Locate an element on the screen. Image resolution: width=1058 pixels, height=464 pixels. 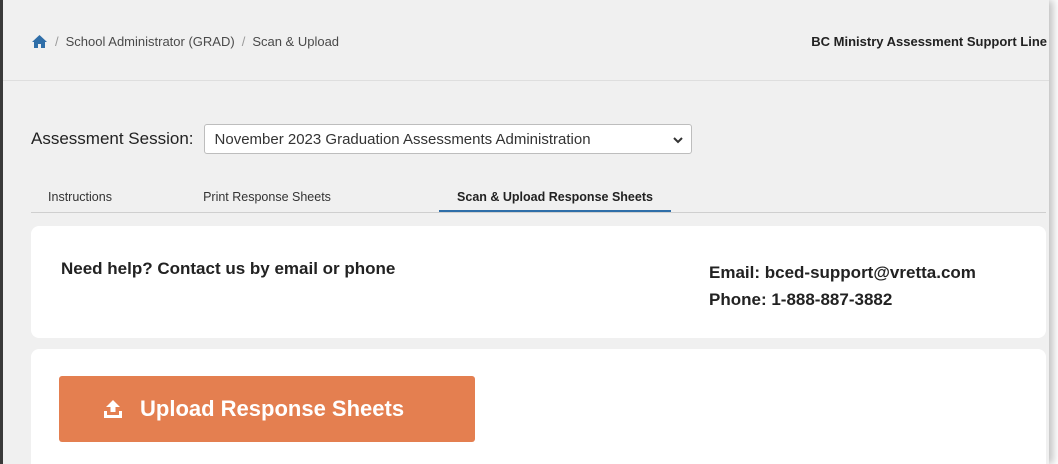
tab-scan-upload-response-sheets: Scan & Upload Response Sheets is located at coordinates (555, 197).